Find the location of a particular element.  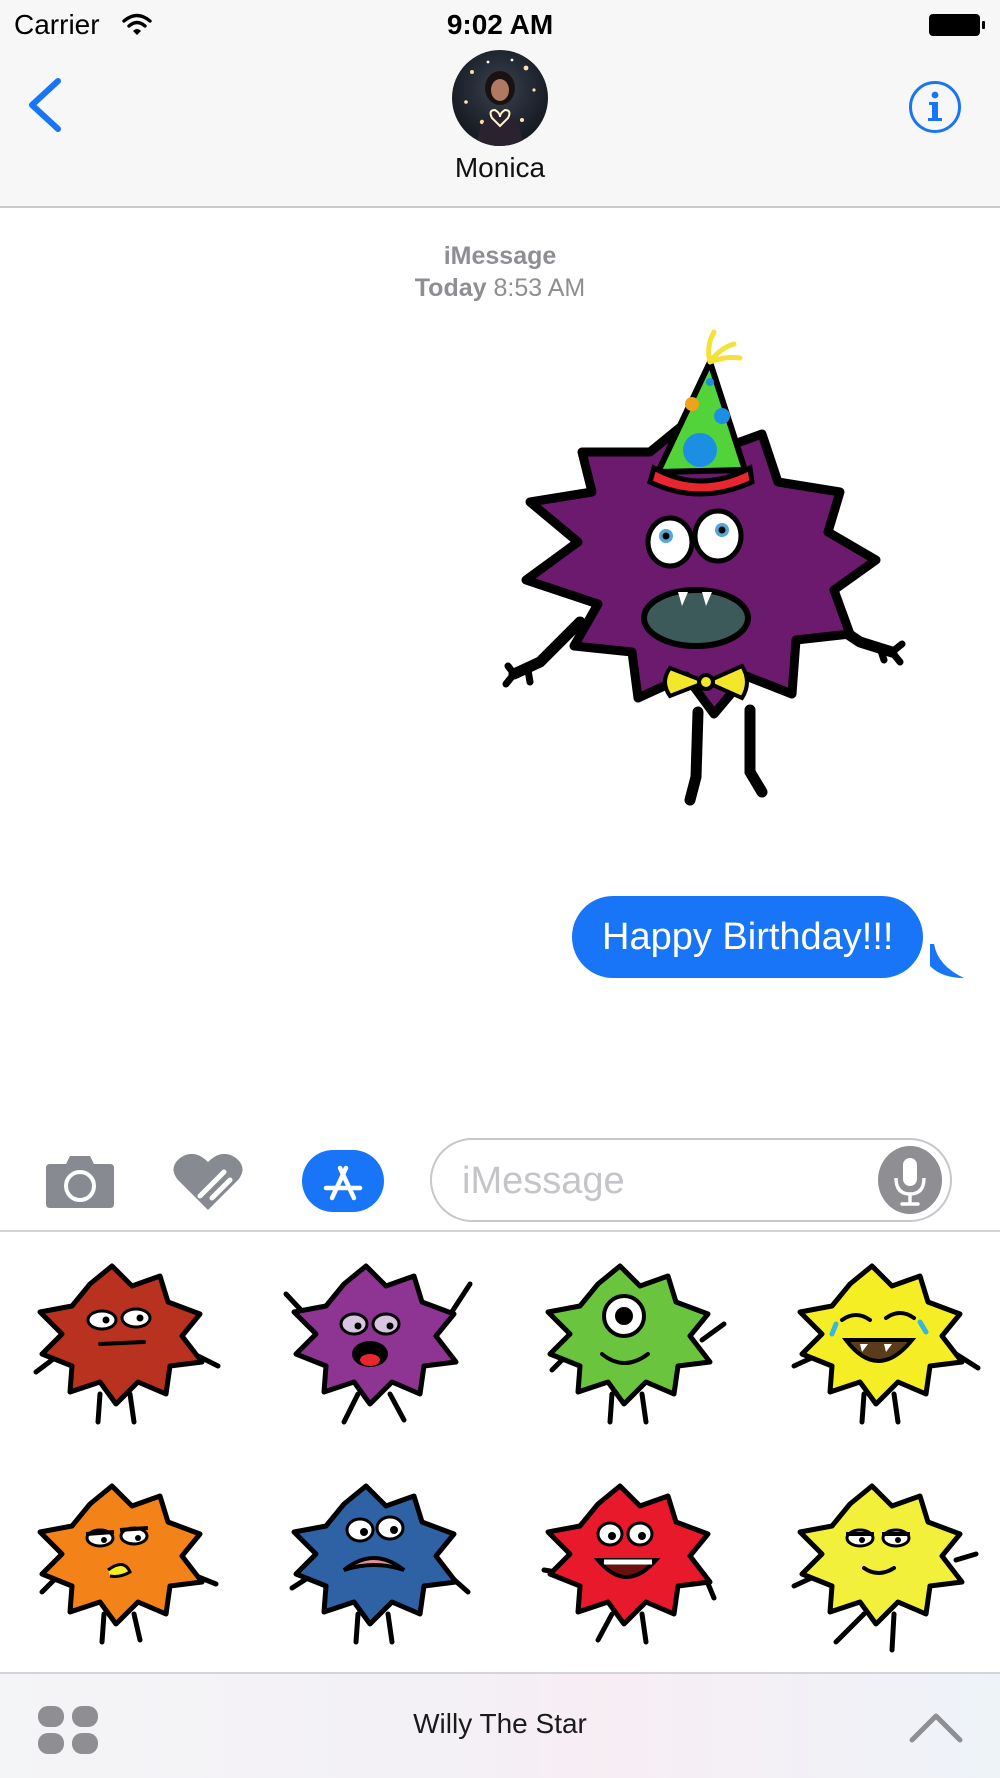

compose-bar is located at coordinates (500, 1176).